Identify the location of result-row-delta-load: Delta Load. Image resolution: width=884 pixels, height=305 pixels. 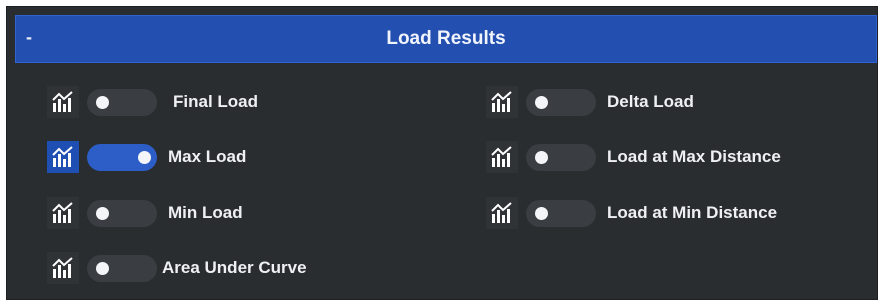
(676, 102).